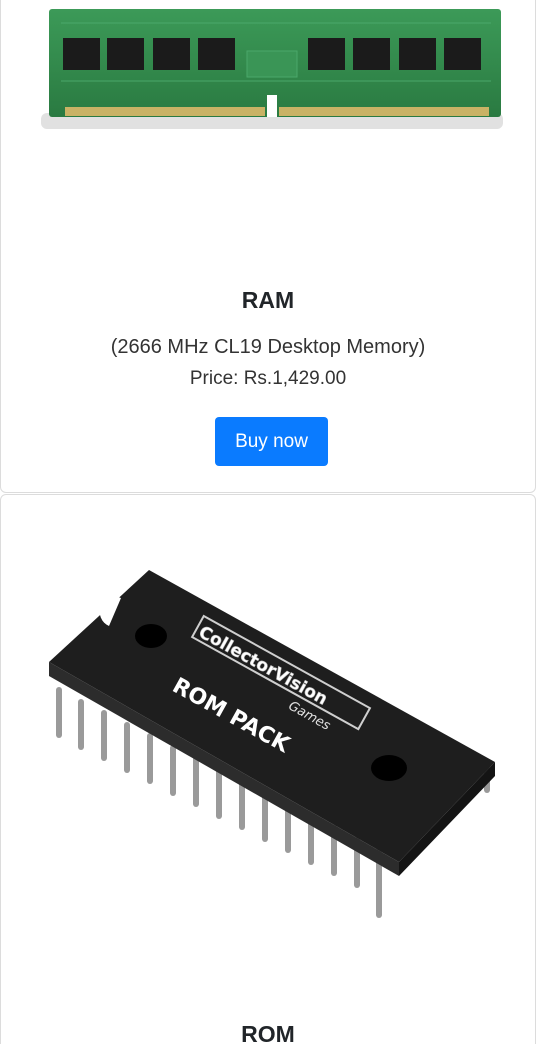  Describe the element at coordinates (268, 378) in the screenshot. I see `product-price: Price: Rs.1,429.00` at that location.